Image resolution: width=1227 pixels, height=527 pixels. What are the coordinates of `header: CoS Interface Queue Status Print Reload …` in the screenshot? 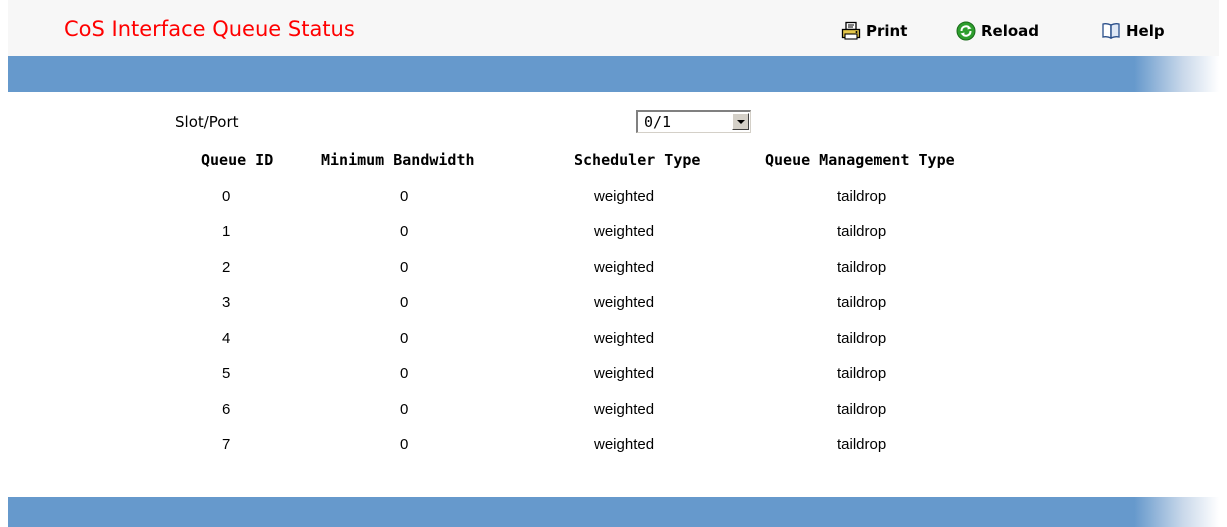 It's located at (613, 28).